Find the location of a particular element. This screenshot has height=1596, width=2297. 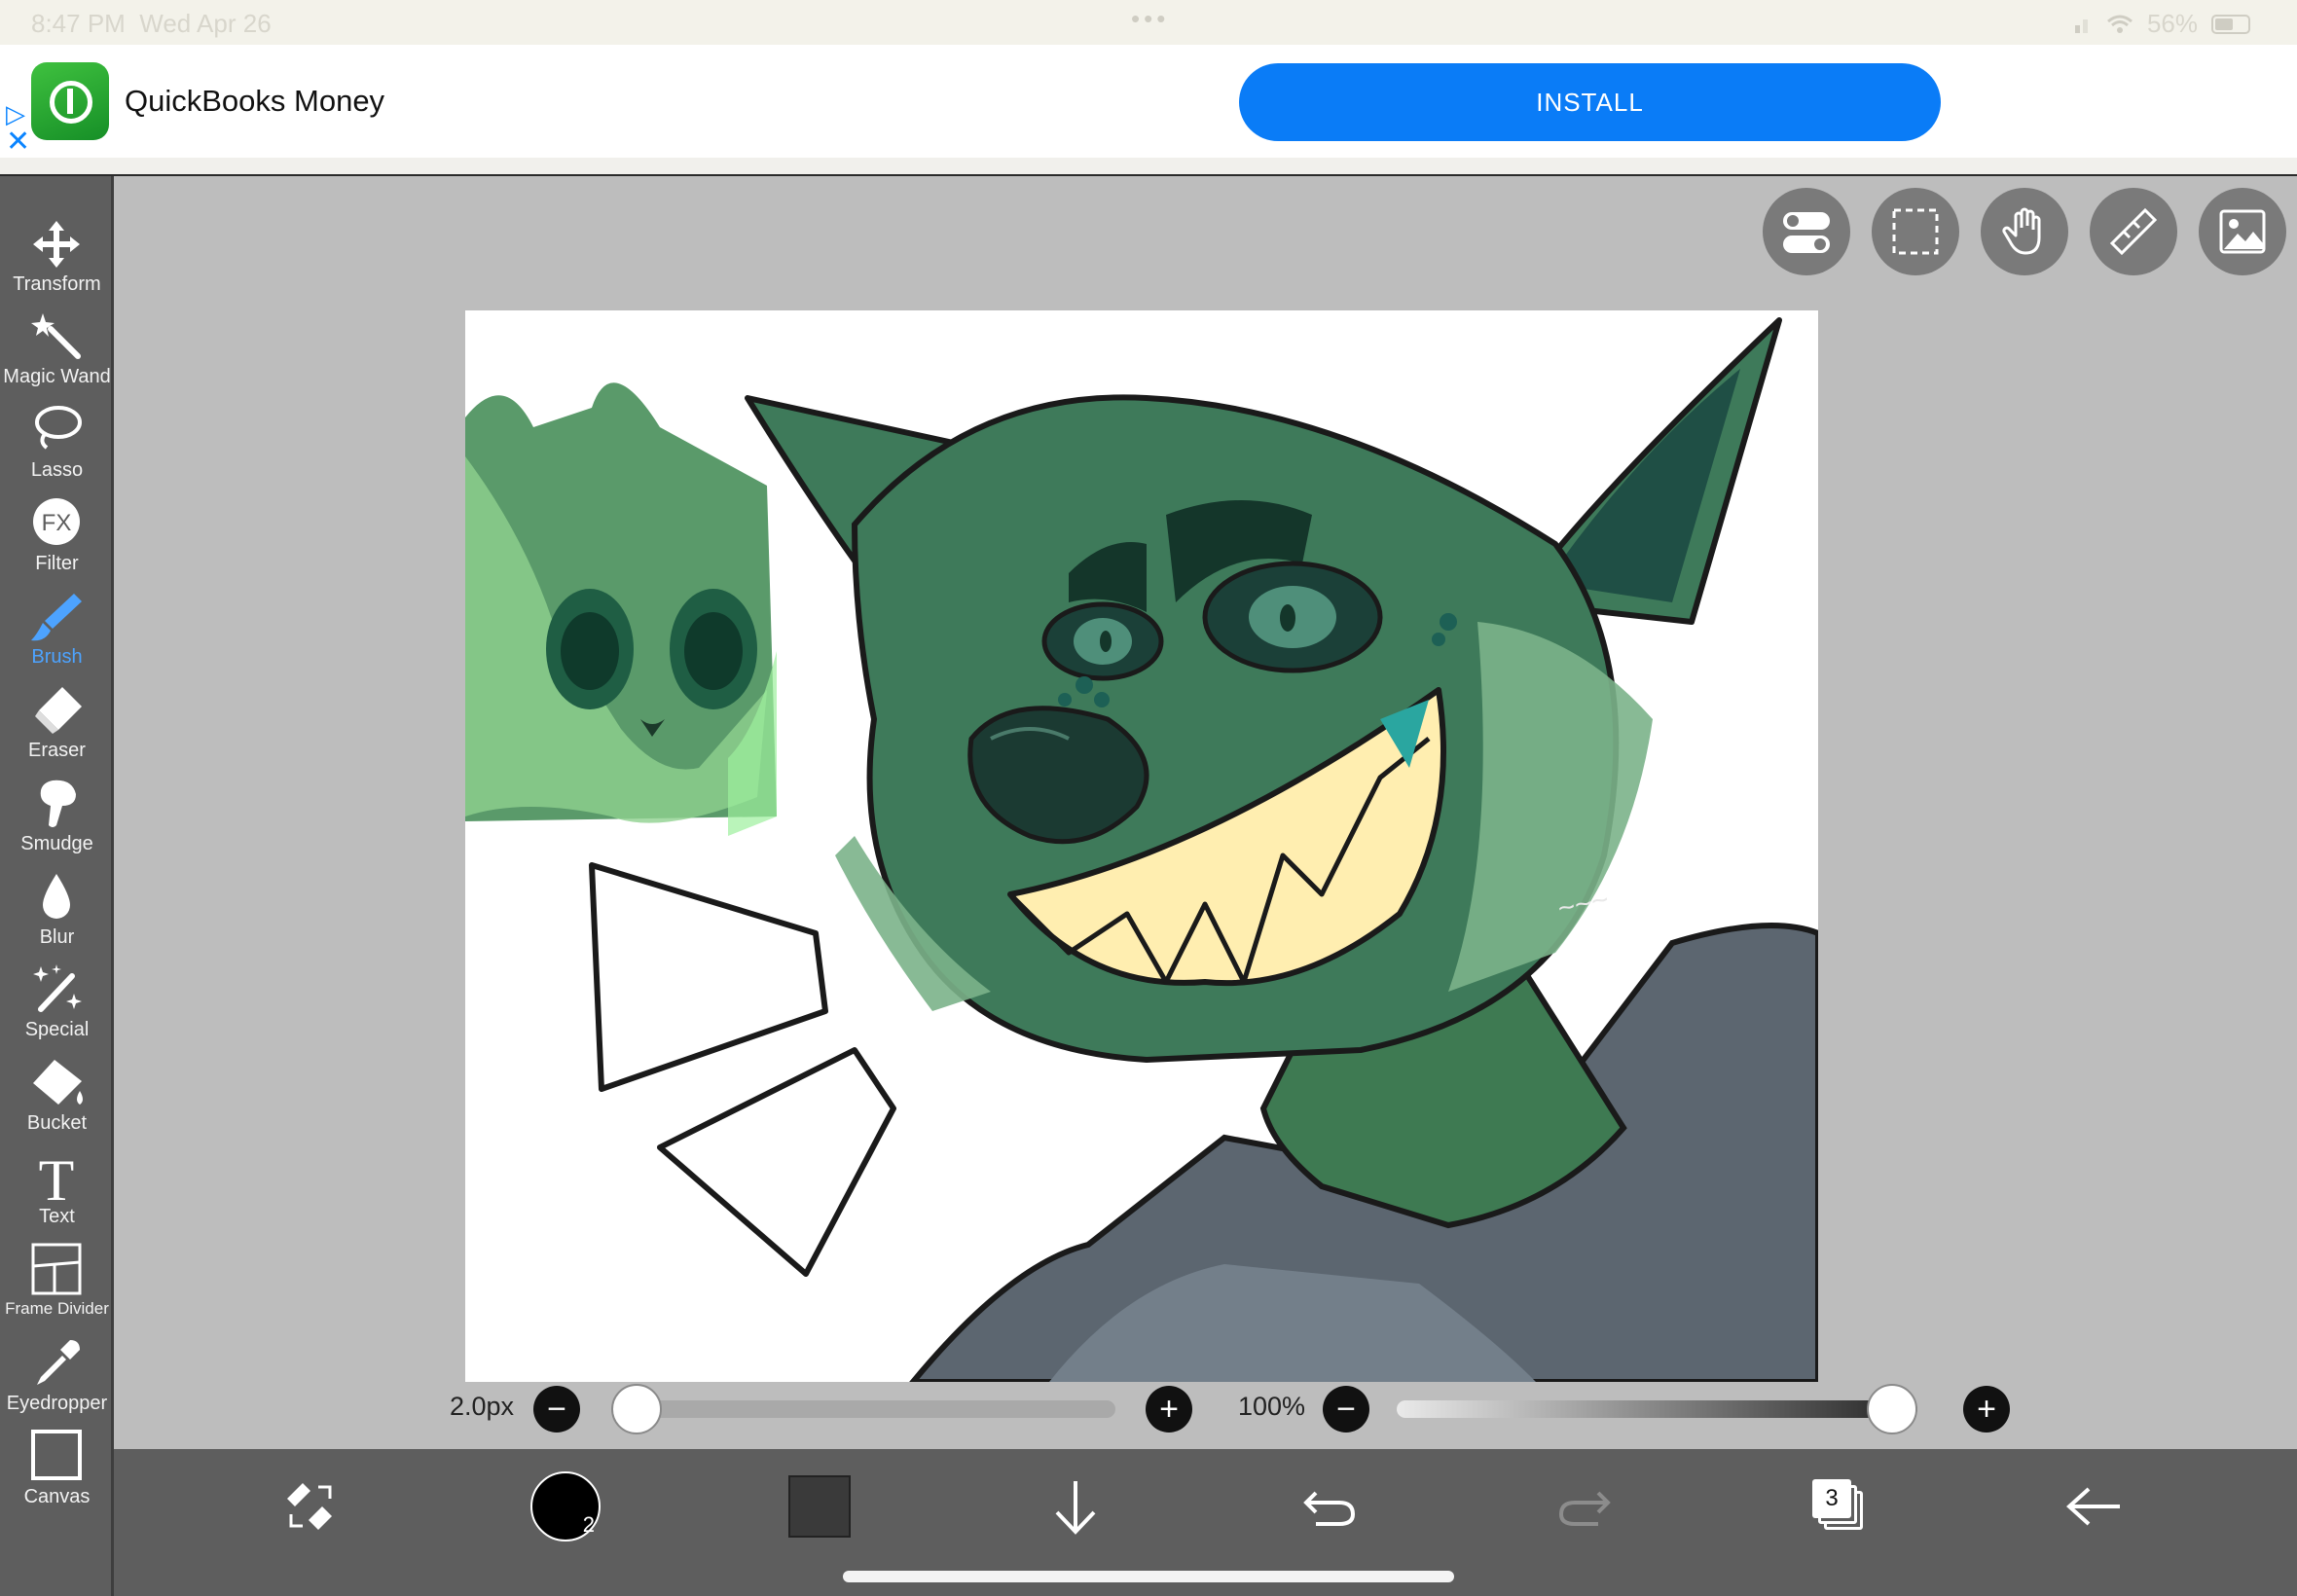

tool-label: Bucket is located at coordinates (57, 1123).